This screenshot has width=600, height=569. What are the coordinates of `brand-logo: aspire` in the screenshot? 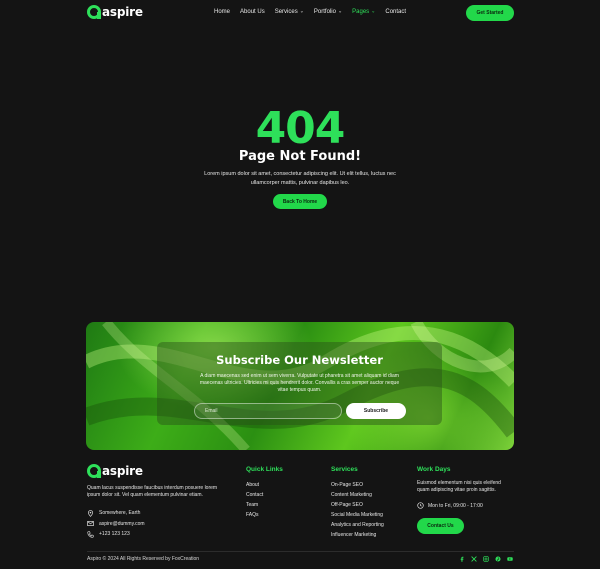 It's located at (115, 12).